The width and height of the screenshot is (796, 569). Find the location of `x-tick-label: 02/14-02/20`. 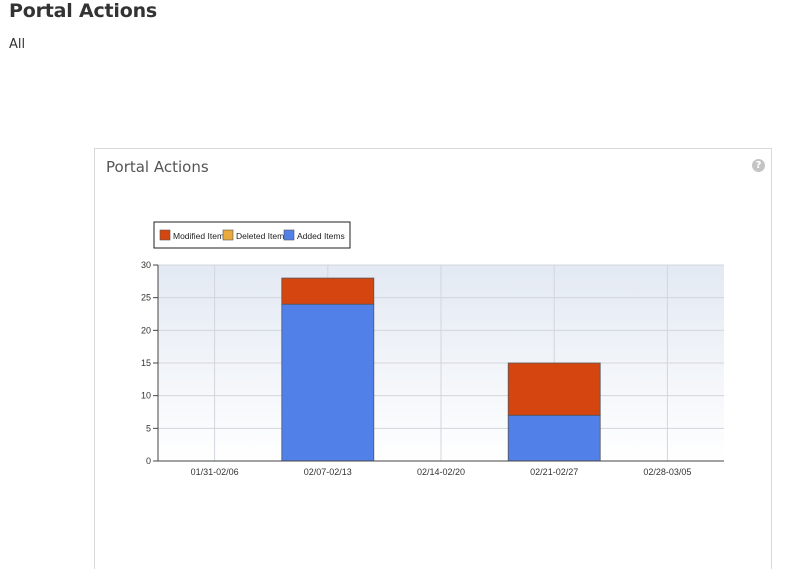

x-tick-label: 02/14-02/20 is located at coordinates (441, 472).